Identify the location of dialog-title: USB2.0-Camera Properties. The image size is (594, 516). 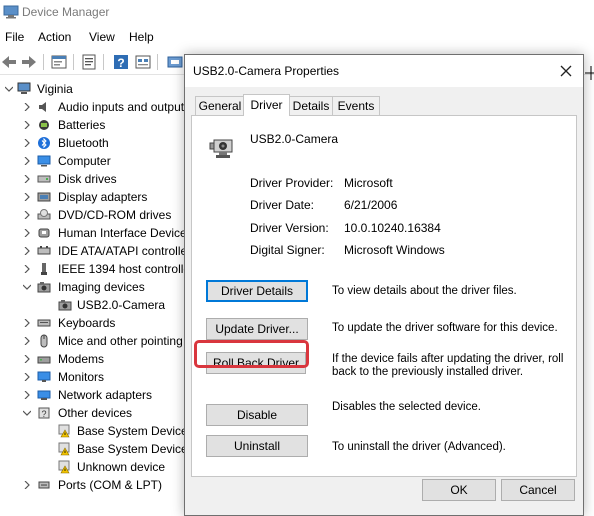
(266, 71).